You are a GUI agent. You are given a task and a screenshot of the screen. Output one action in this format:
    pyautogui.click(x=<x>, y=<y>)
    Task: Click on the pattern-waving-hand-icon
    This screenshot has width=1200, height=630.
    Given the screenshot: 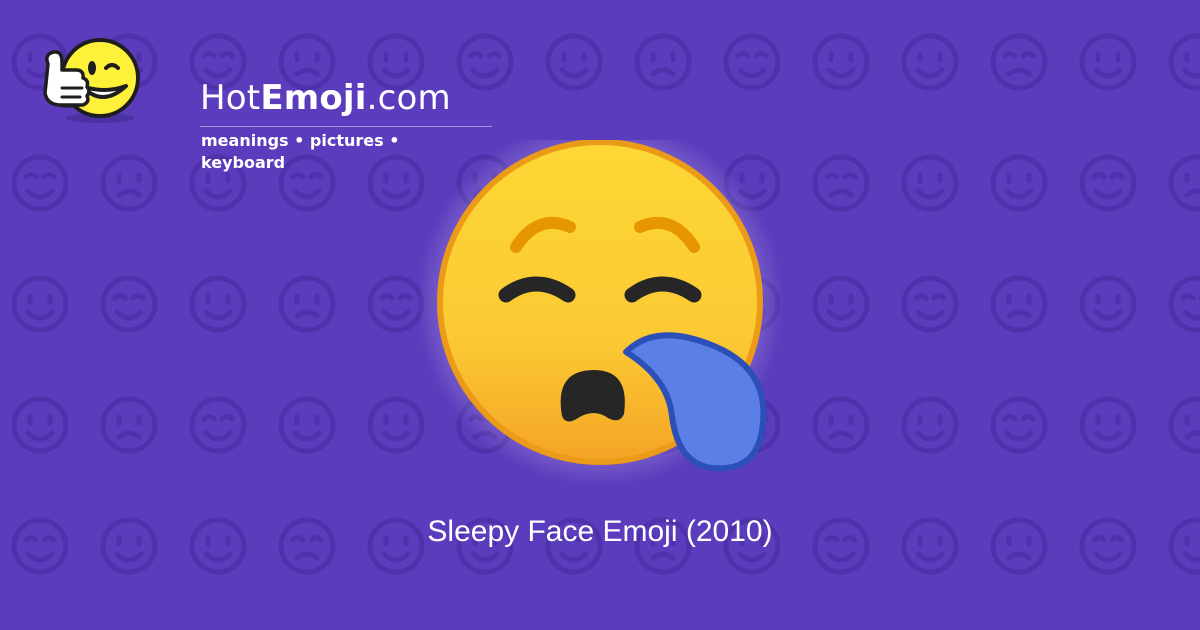 What is the action you would take?
    pyautogui.click(x=841, y=304)
    